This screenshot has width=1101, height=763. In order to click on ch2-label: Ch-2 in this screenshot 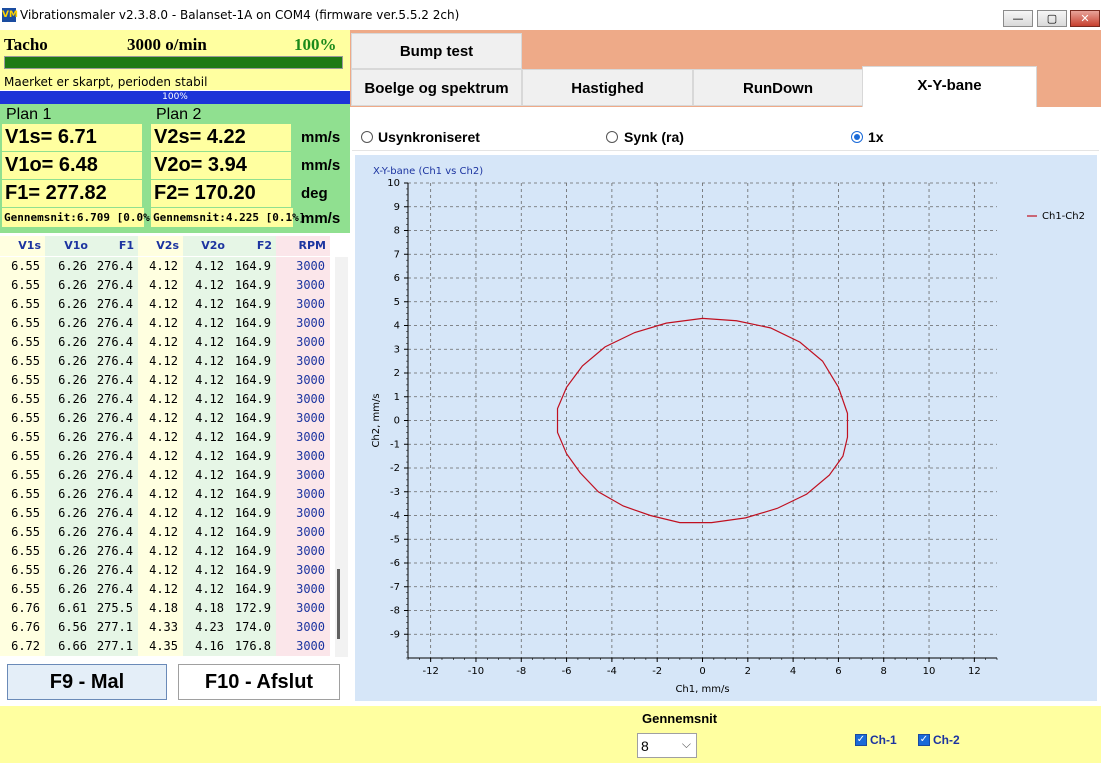, I will do `click(946, 740)`.